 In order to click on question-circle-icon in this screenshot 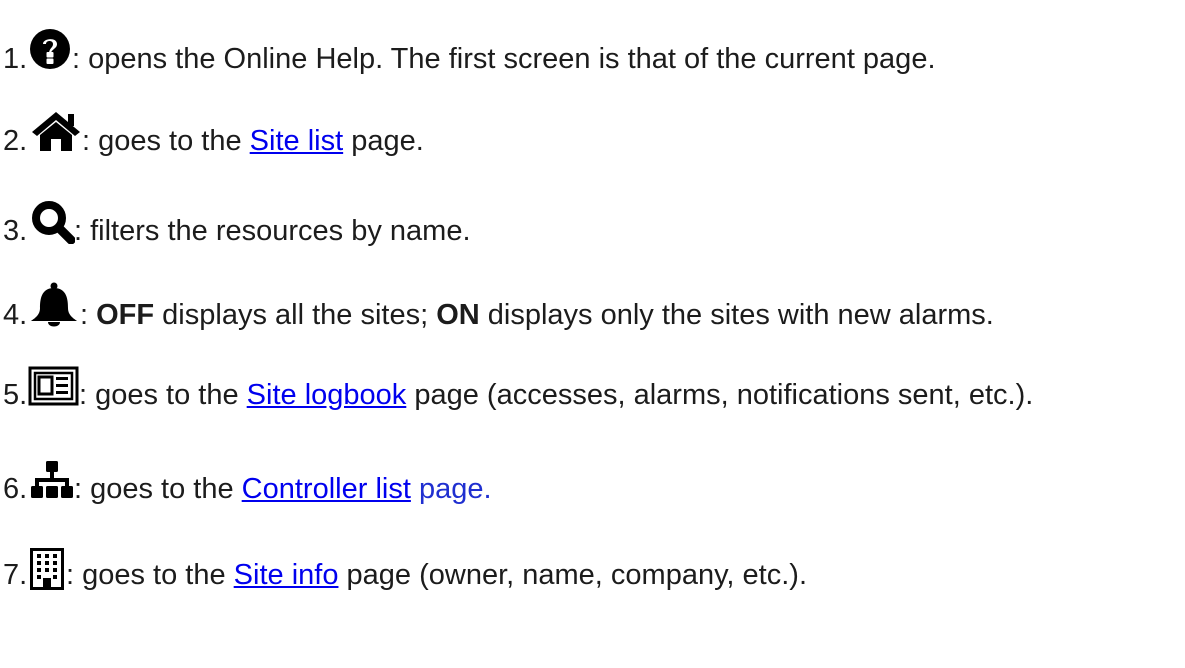, I will do `click(50, 49)`.